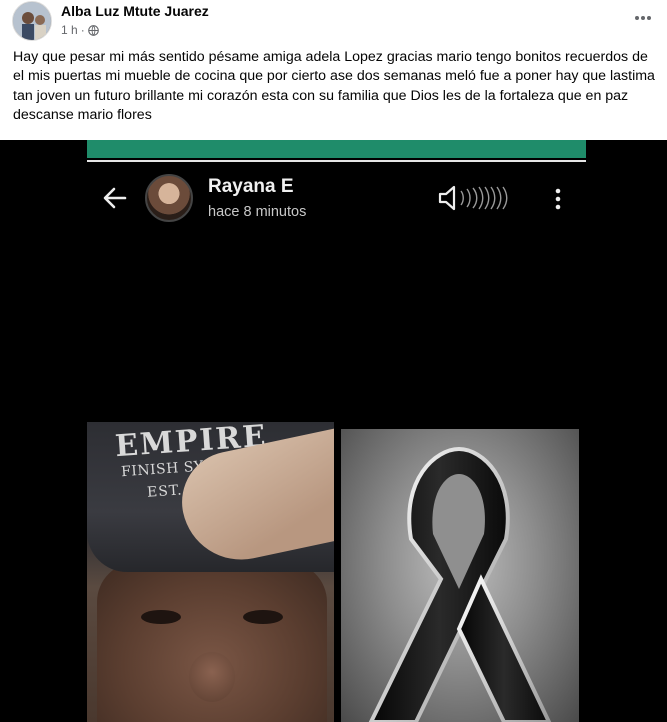 Image resolution: width=667 pixels, height=722 pixels. What do you see at coordinates (336, 161) in the screenshot?
I see `divider` at bounding box center [336, 161].